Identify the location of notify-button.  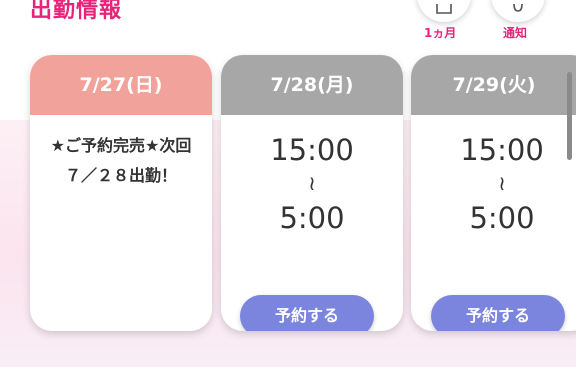
(518, 11).